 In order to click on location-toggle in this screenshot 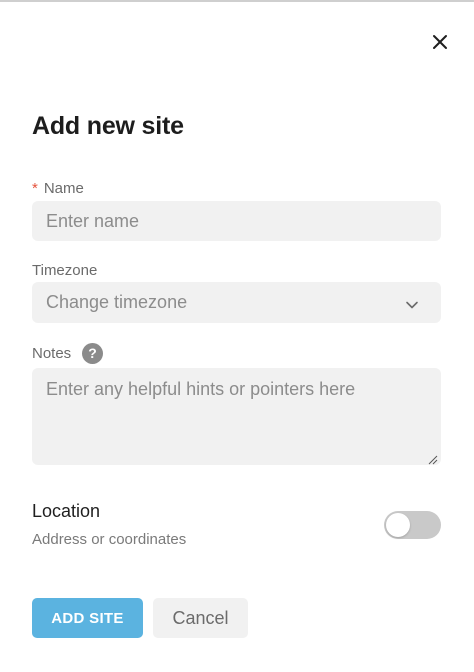, I will do `click(412, 525)`.